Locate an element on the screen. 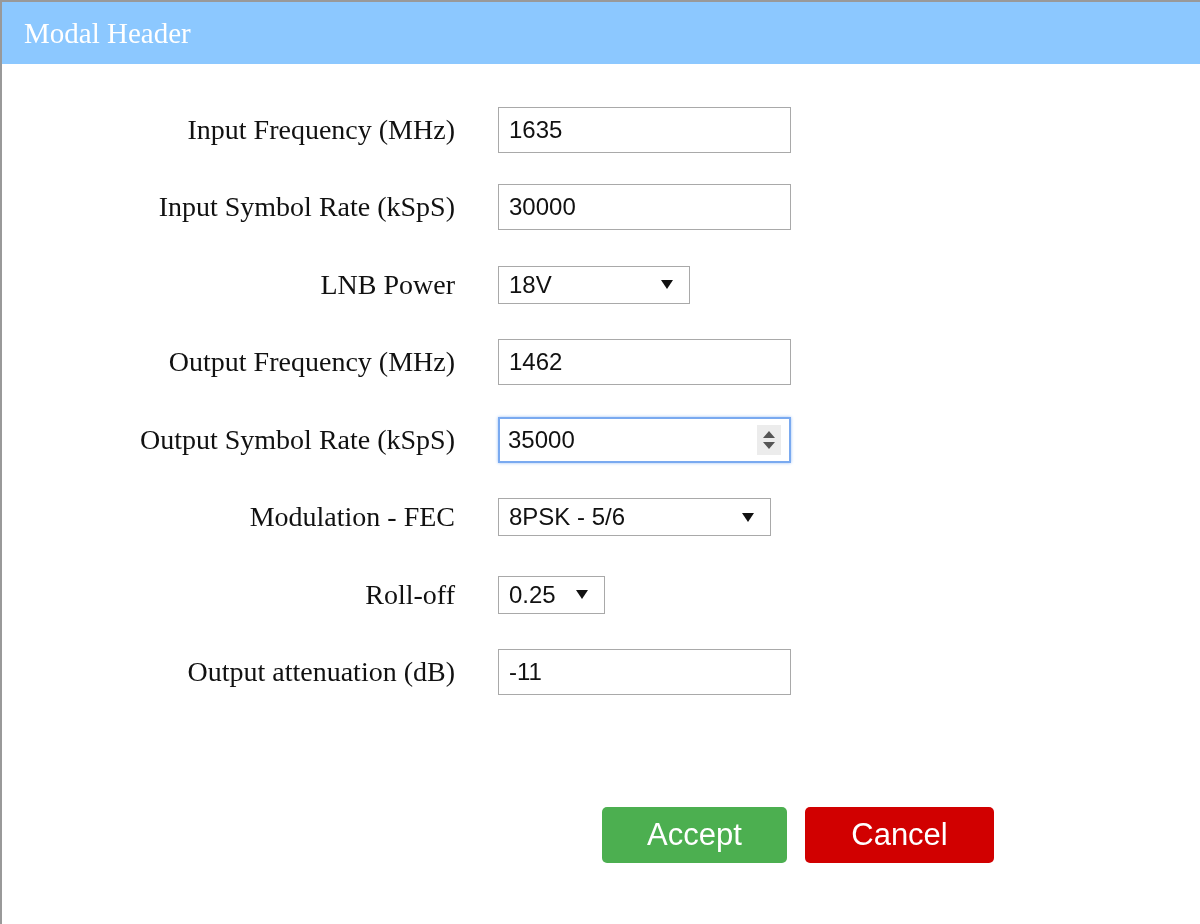 The height and width of the screenshot is (924, 1200). dropdown: 18V is located at coordinates (594, 284).